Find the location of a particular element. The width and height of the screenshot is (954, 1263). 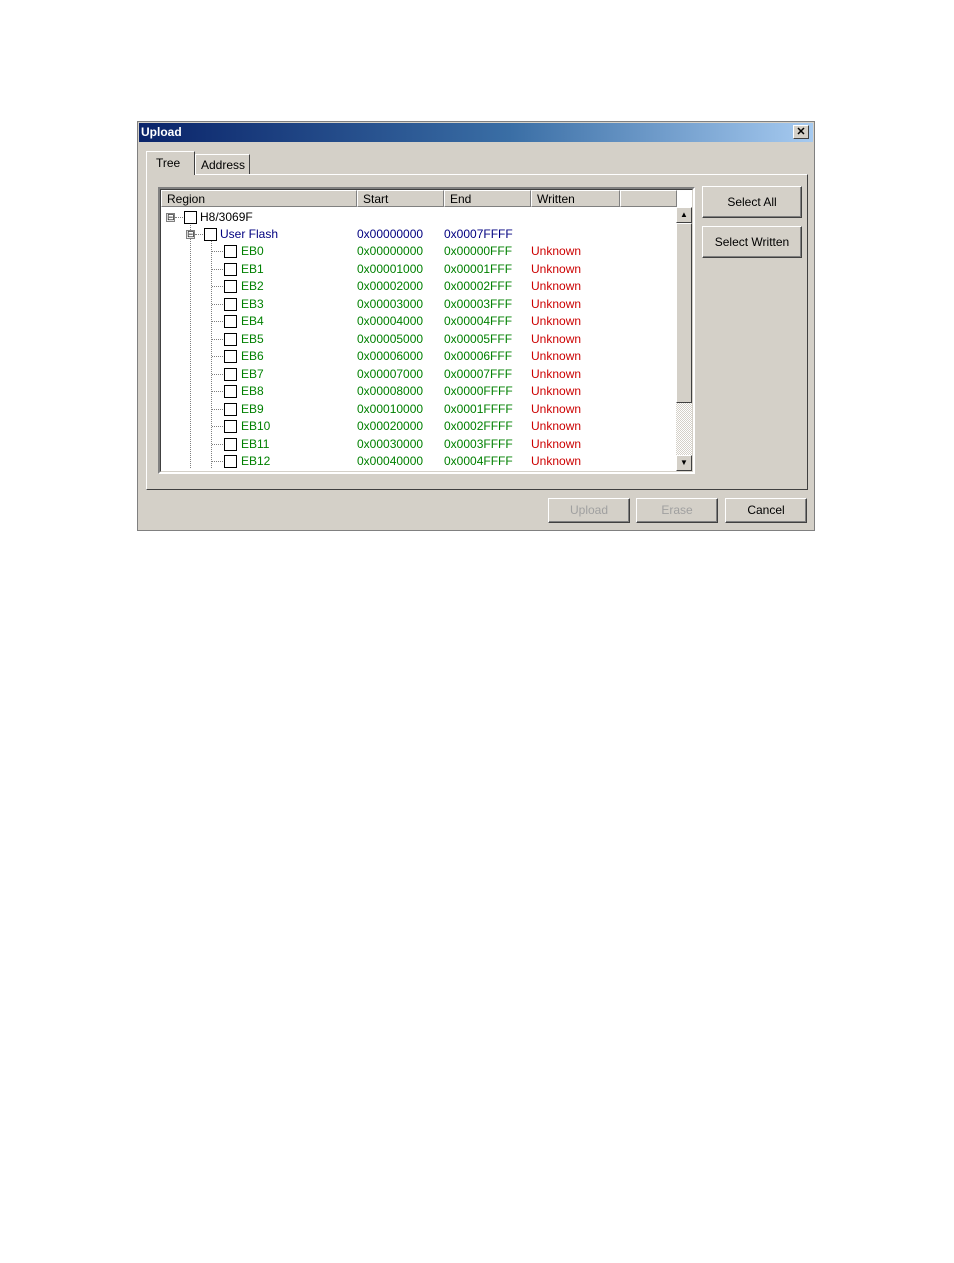

table-row: EB9 0x00010000 0x0001FFFF Unknown is located at coordinates (419, 409).